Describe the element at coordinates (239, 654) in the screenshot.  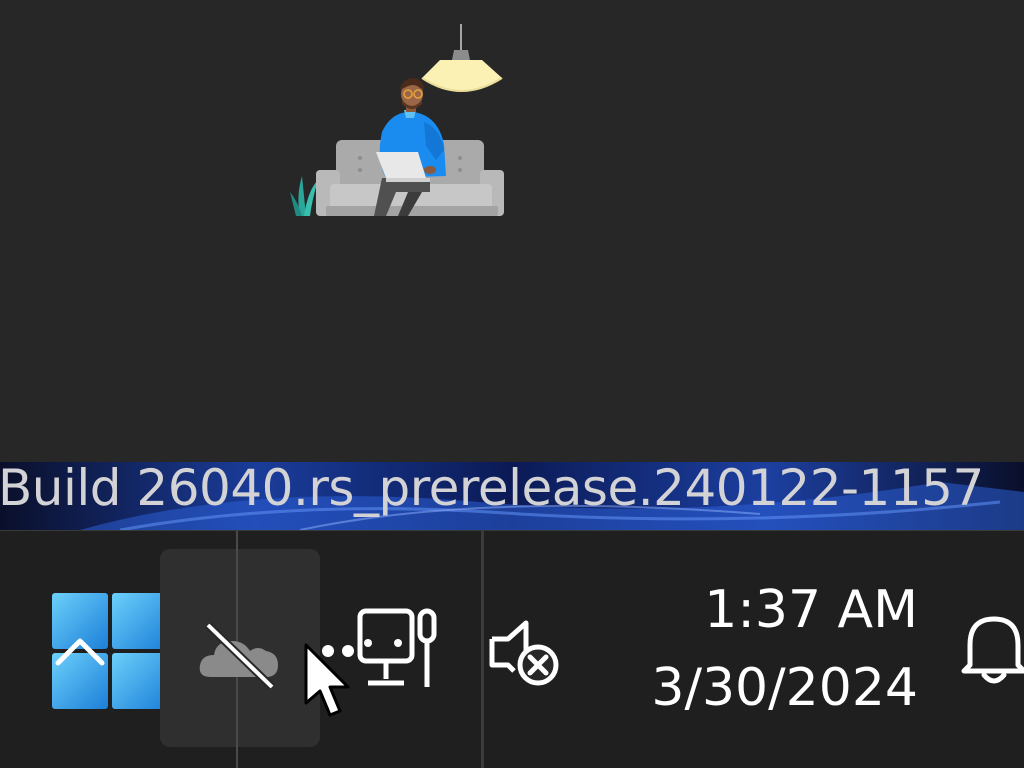
I see `onedrive-offline-icon` at that location.